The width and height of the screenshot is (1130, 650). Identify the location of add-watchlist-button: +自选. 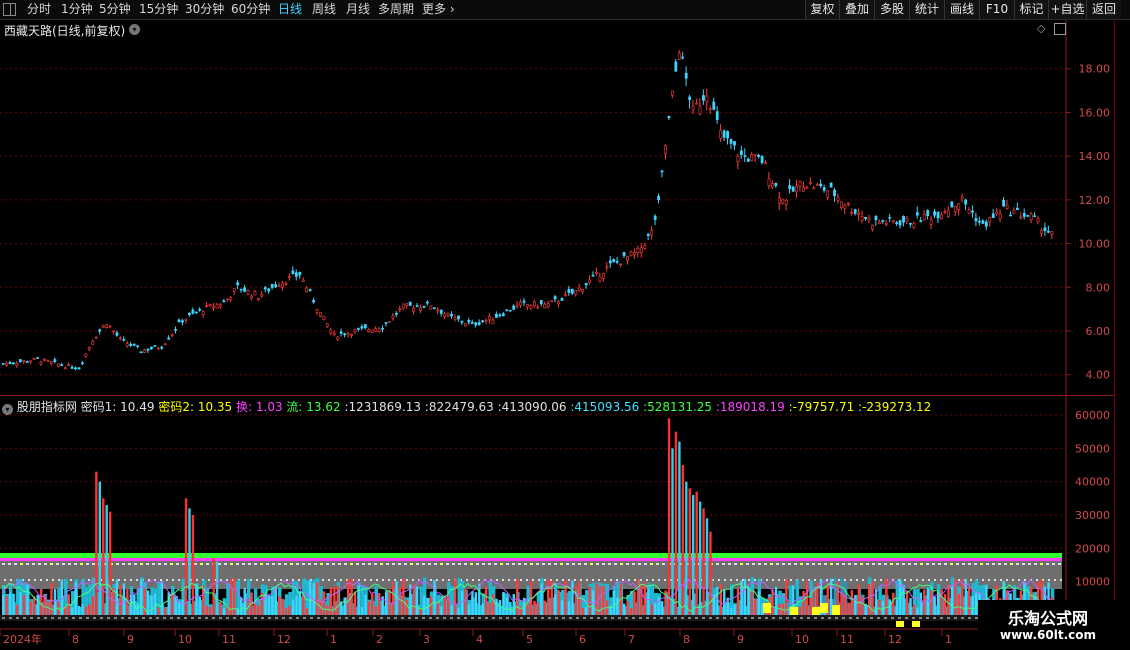
(1067, 9).